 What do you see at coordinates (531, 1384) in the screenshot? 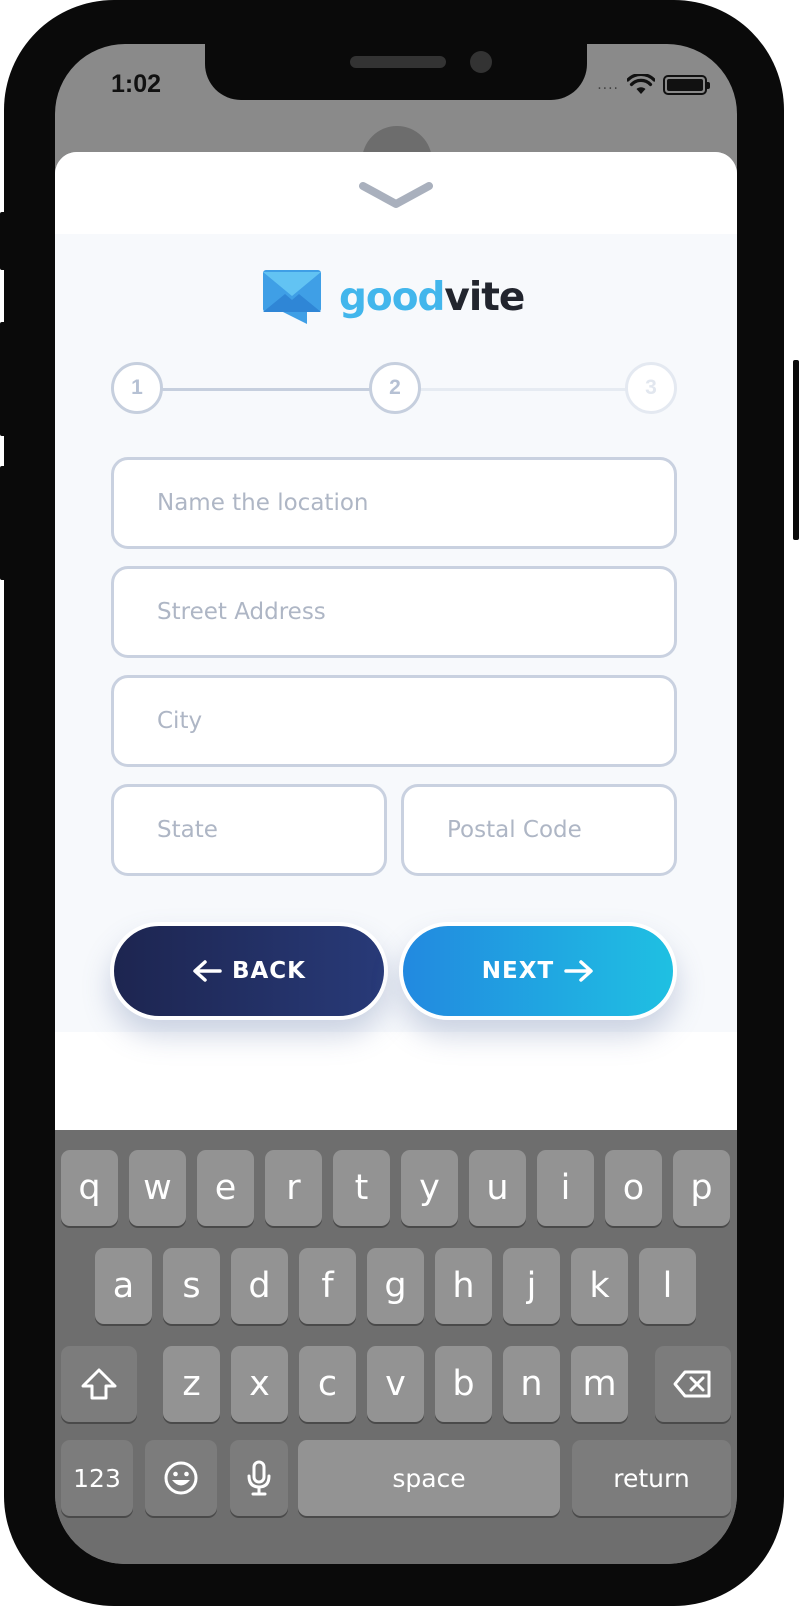
I see `key-n: n` at bounding box center [531, 1384].